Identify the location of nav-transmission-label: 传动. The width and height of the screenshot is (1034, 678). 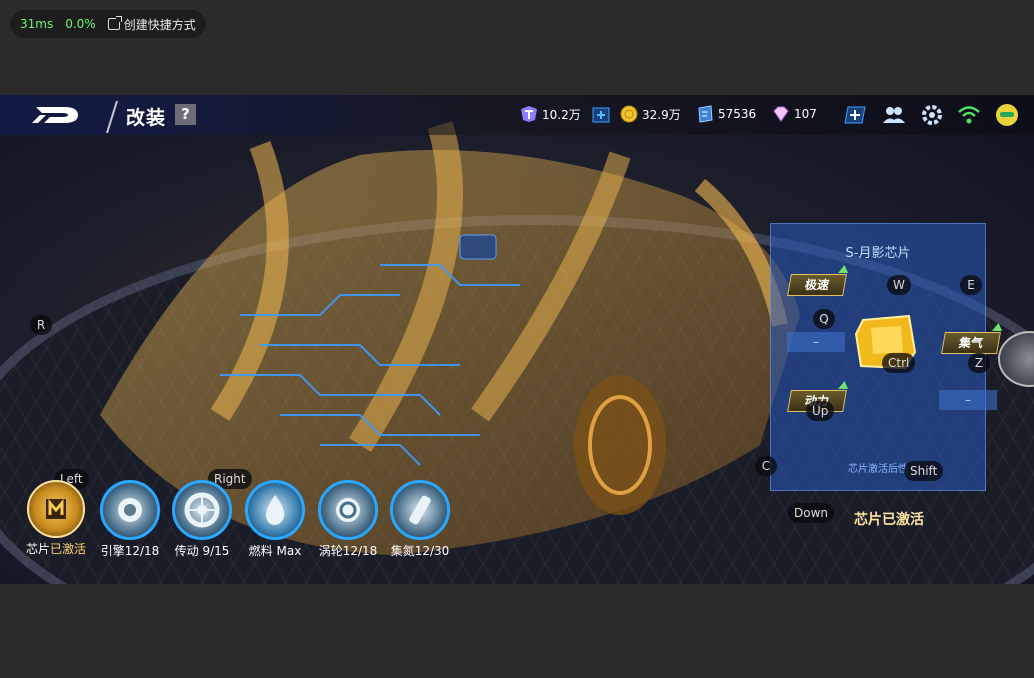
(186, 551).